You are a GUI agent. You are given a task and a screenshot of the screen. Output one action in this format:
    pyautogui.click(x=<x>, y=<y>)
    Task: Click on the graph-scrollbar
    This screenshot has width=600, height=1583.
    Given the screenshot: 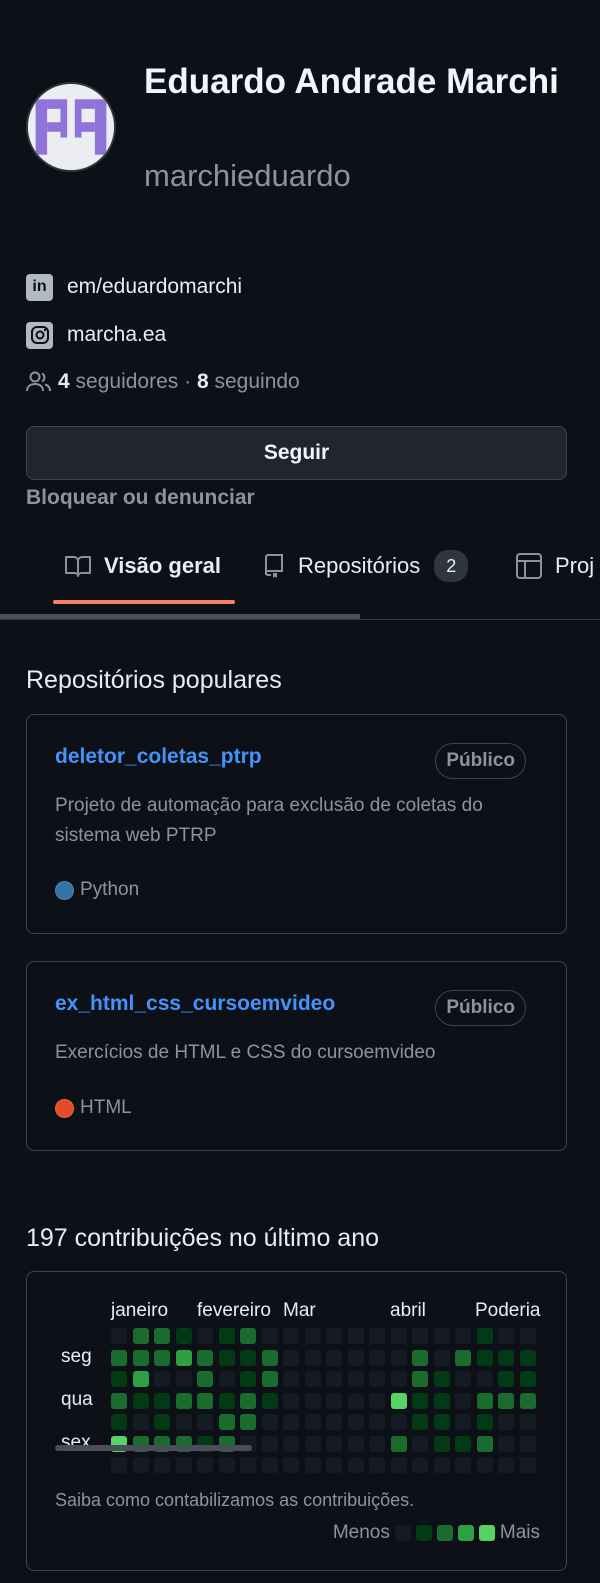 What is the action you would take?
    pyautogui.click(x=153, y=1448)
    